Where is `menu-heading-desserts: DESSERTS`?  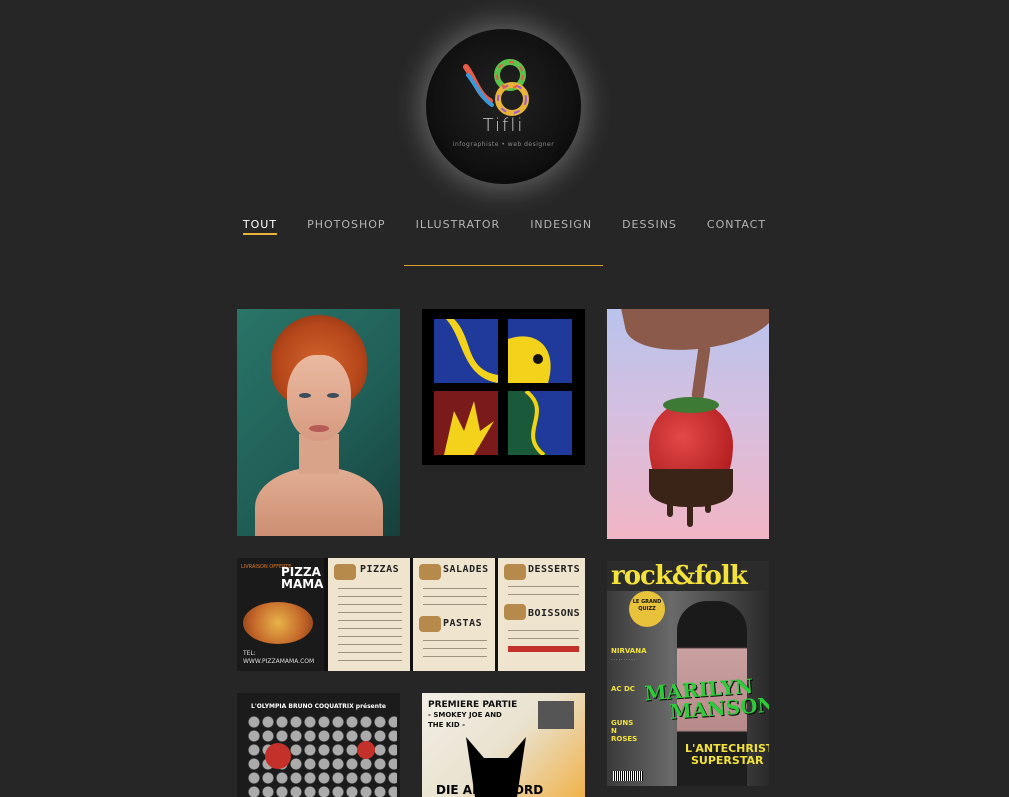
menu-heading-desserts: DESSERTS is located at coordinates (554, 569).